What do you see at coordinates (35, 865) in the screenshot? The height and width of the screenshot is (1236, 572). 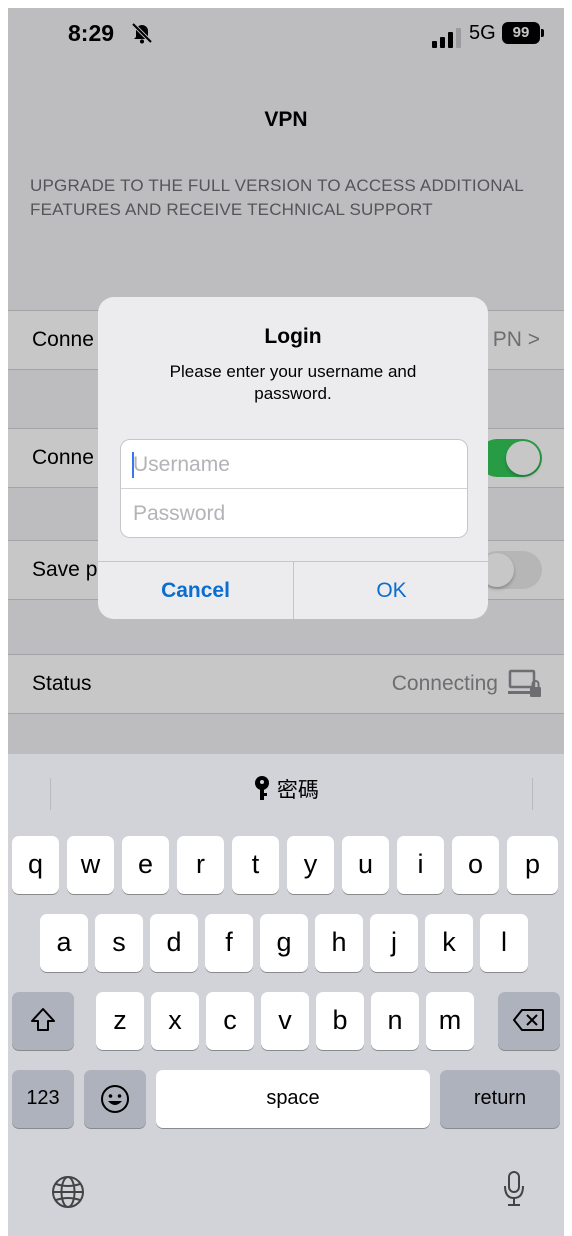 I see `key-q: q` at bounding box center [35, 865].